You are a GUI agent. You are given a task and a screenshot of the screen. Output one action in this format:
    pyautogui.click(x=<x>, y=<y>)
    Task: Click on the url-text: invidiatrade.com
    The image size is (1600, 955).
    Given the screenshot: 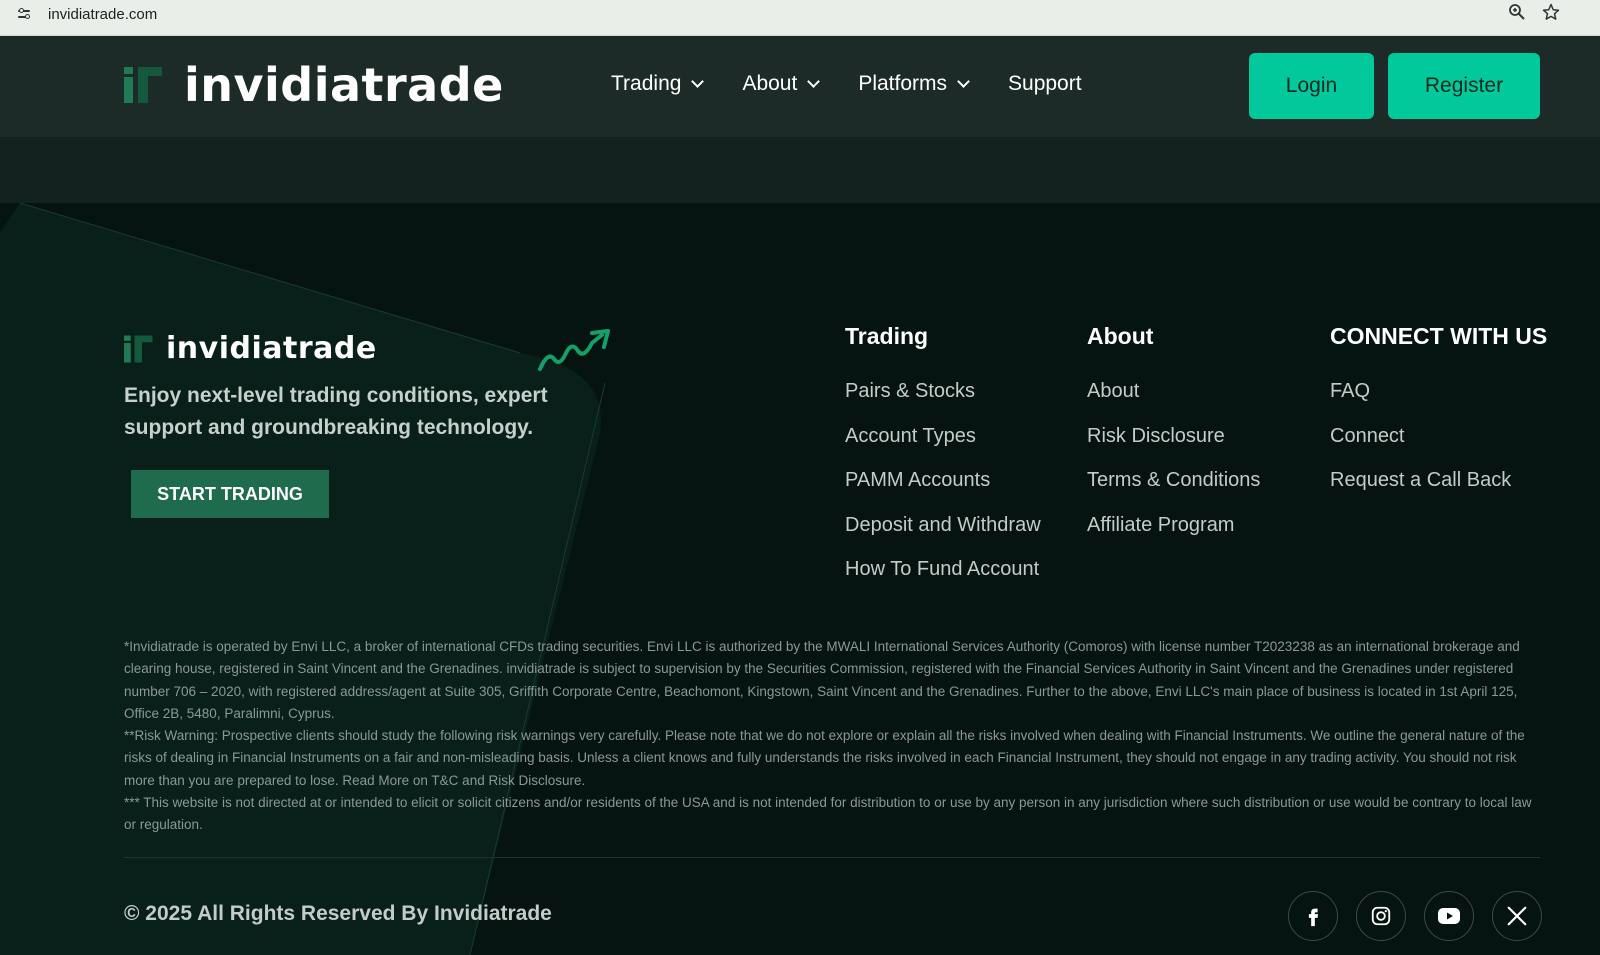 What is the action you would take?
    pyautogui.click(x=102, y=14)
    